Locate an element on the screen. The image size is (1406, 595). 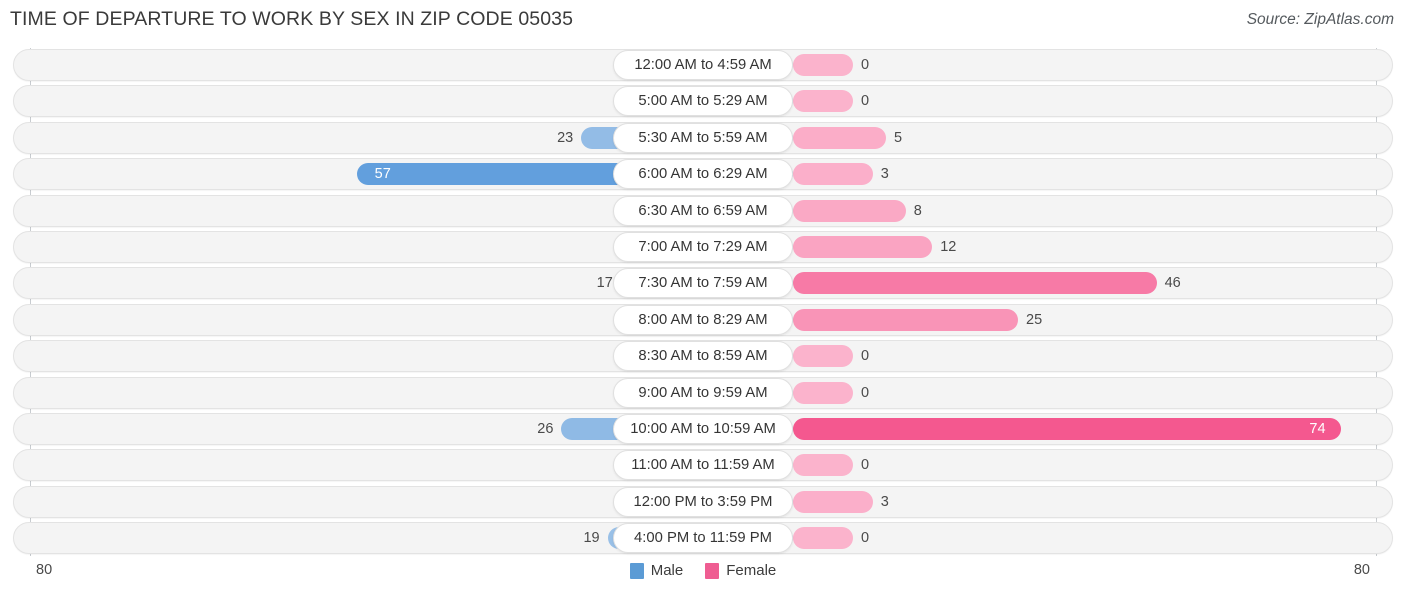
chart-legend: Male Female is located at coordinates (703, 570).